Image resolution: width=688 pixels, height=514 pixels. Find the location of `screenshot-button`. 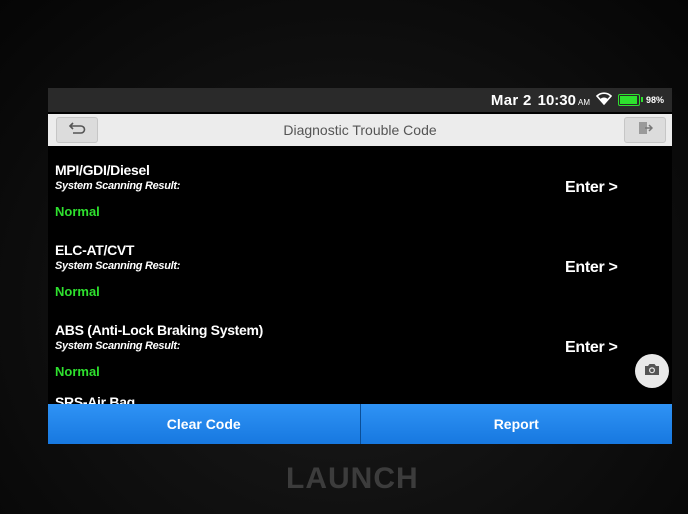

screenshot-button is located at coordinates (652, 371).